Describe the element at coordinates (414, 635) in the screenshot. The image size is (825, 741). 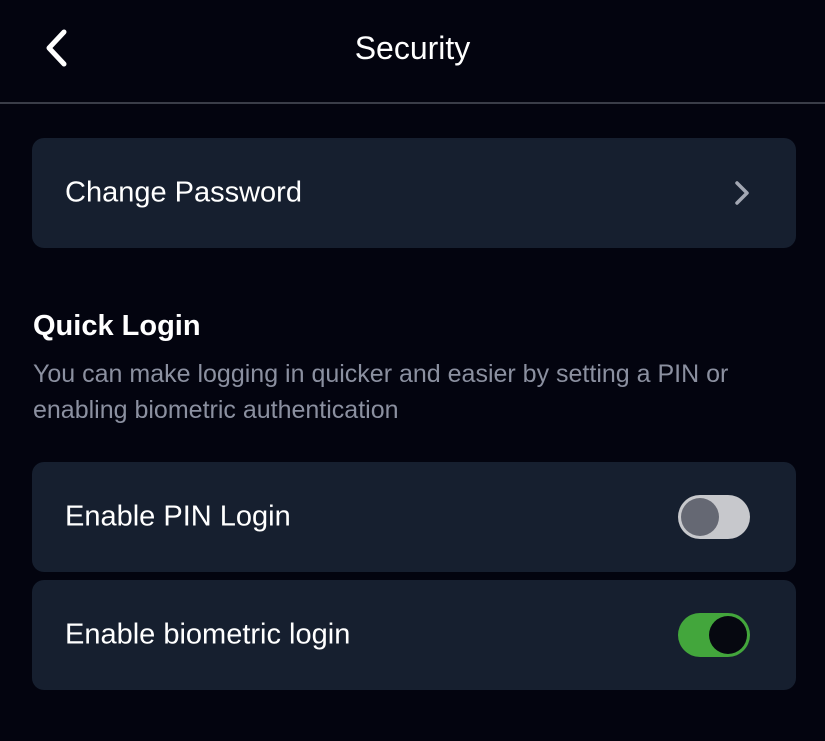
I see `biometric-login-row: Enable biometric login` at that location.